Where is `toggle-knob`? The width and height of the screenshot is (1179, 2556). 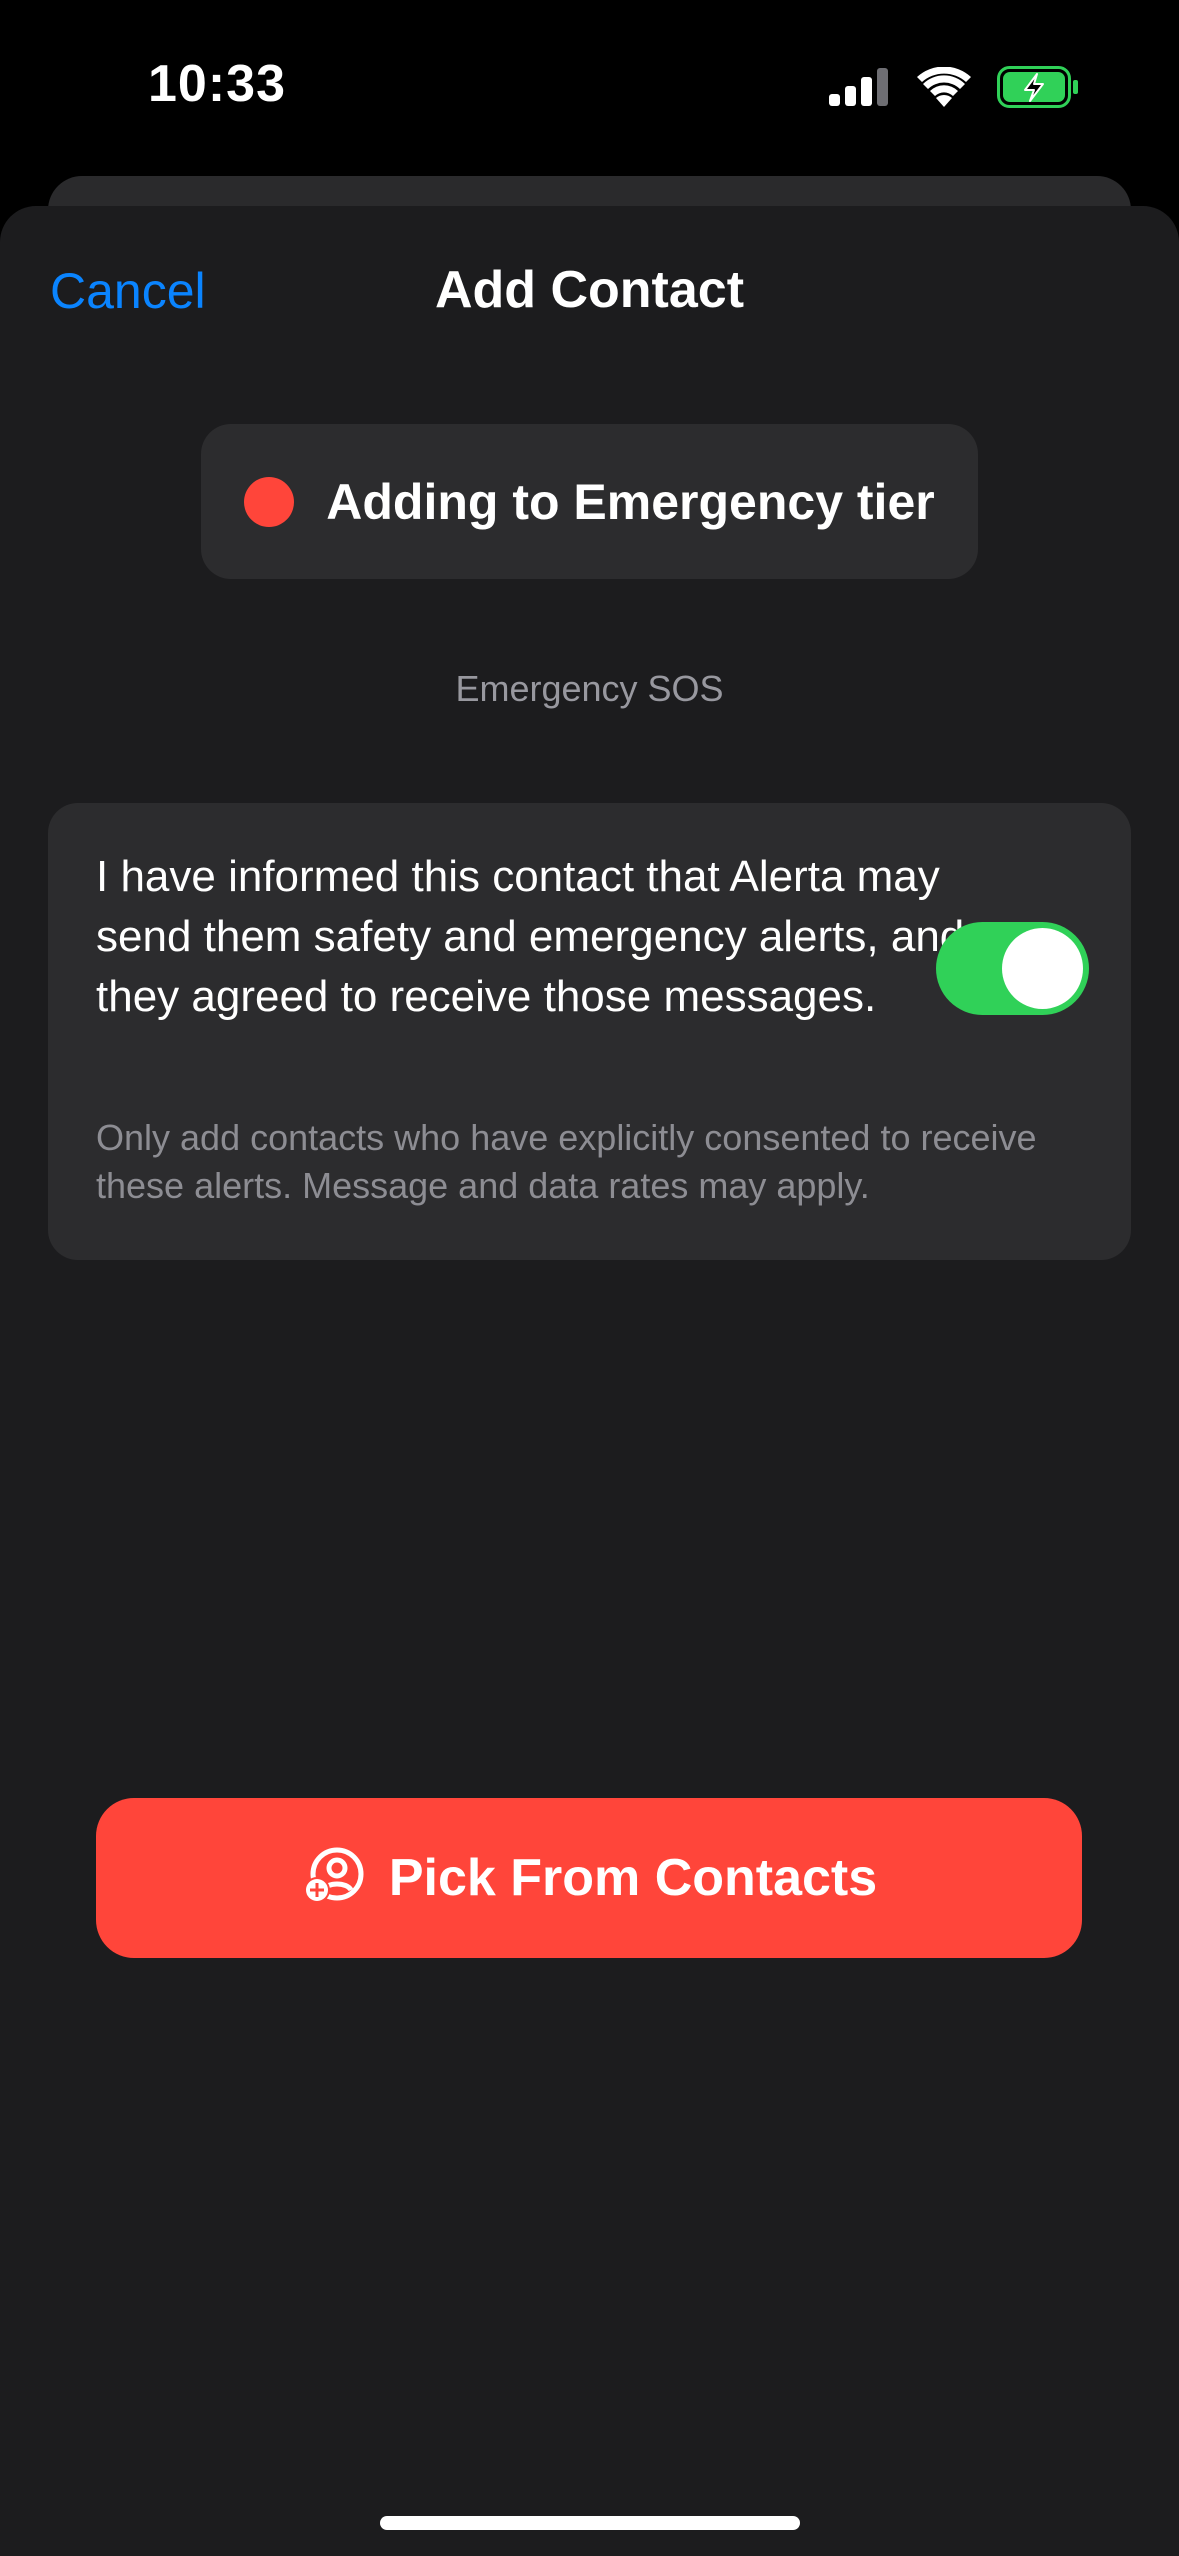
toggle-knob is located at coordinates (1042, 968).